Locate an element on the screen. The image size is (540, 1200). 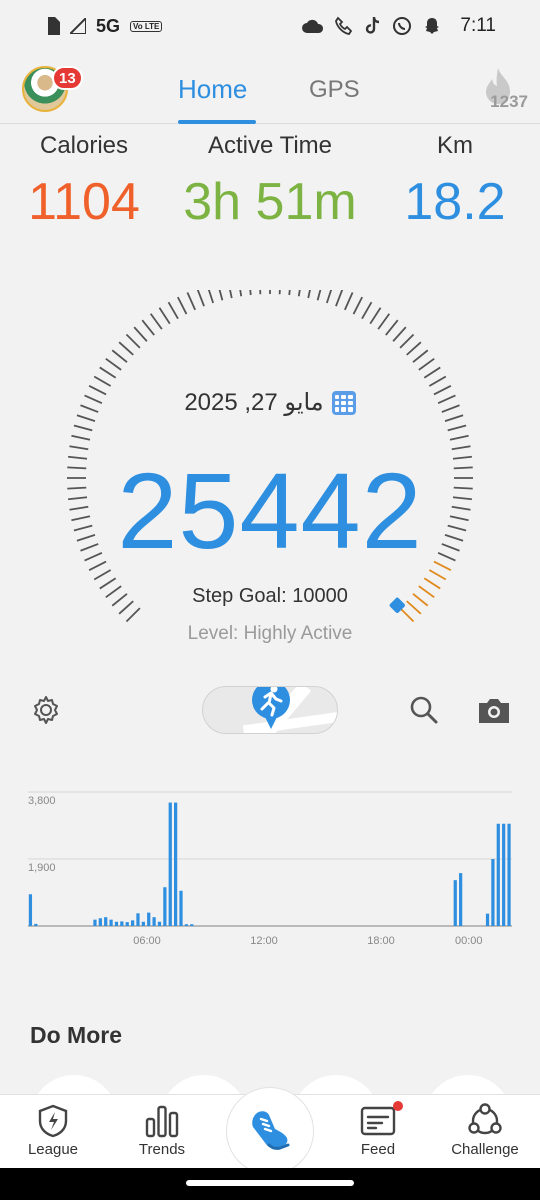
camera-icon is located at coordinates (494, 711).